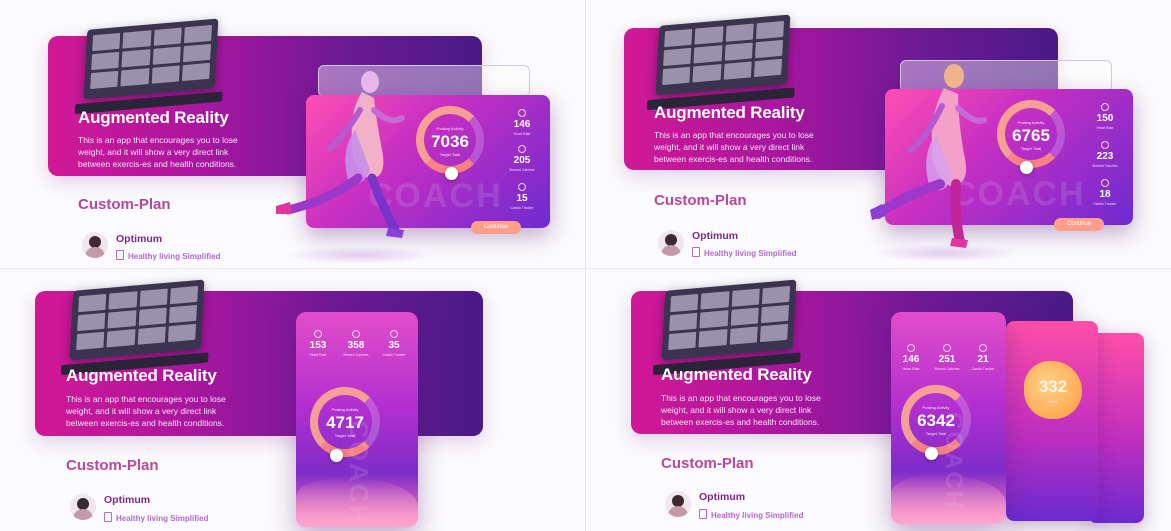 The image size is (1171, 531). What do you see at coordinates (983, 357) in the screenshot?
I see `stat-cardio-tracker: 21 Cardio Tracker` at bounding box center [983, 357].